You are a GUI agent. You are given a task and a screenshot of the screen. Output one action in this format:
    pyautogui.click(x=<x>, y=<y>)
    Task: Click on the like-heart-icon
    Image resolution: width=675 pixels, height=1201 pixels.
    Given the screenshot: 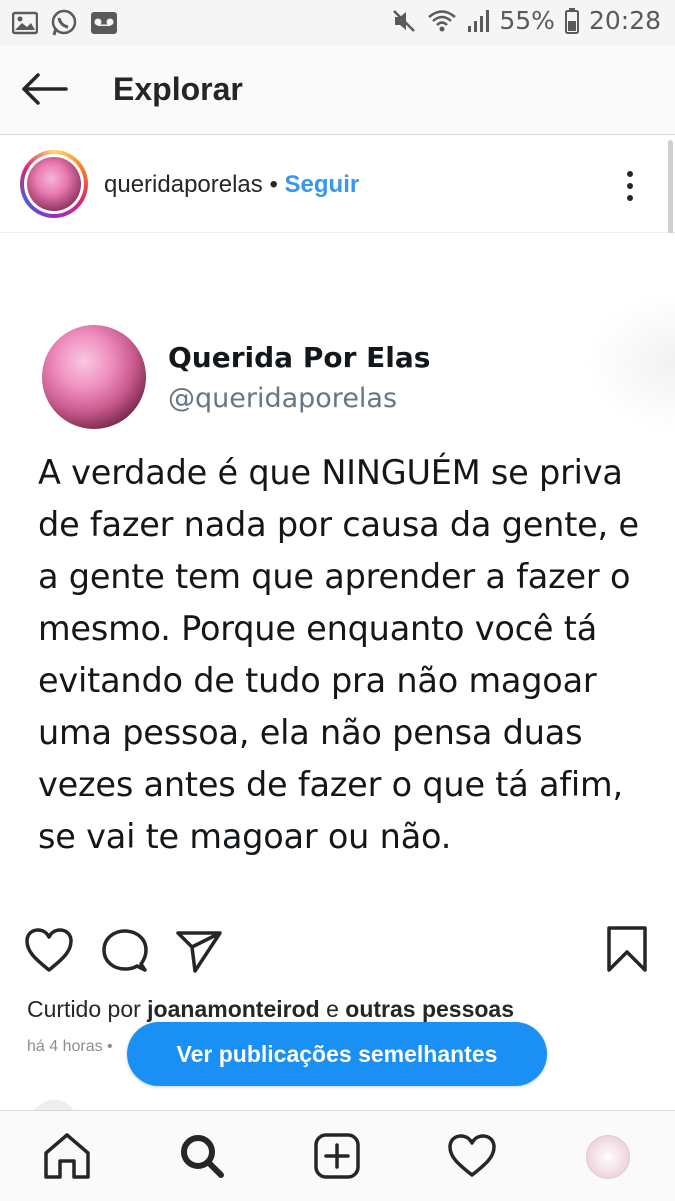 What is the action you would take?
    pyautogui.click(x=49, y=950)
    